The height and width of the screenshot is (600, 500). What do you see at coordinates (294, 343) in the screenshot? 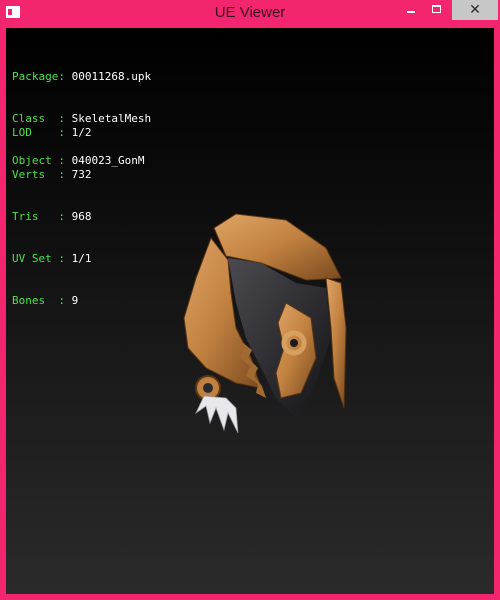
I see `mesh-eye` at bounding box center [294, 343].